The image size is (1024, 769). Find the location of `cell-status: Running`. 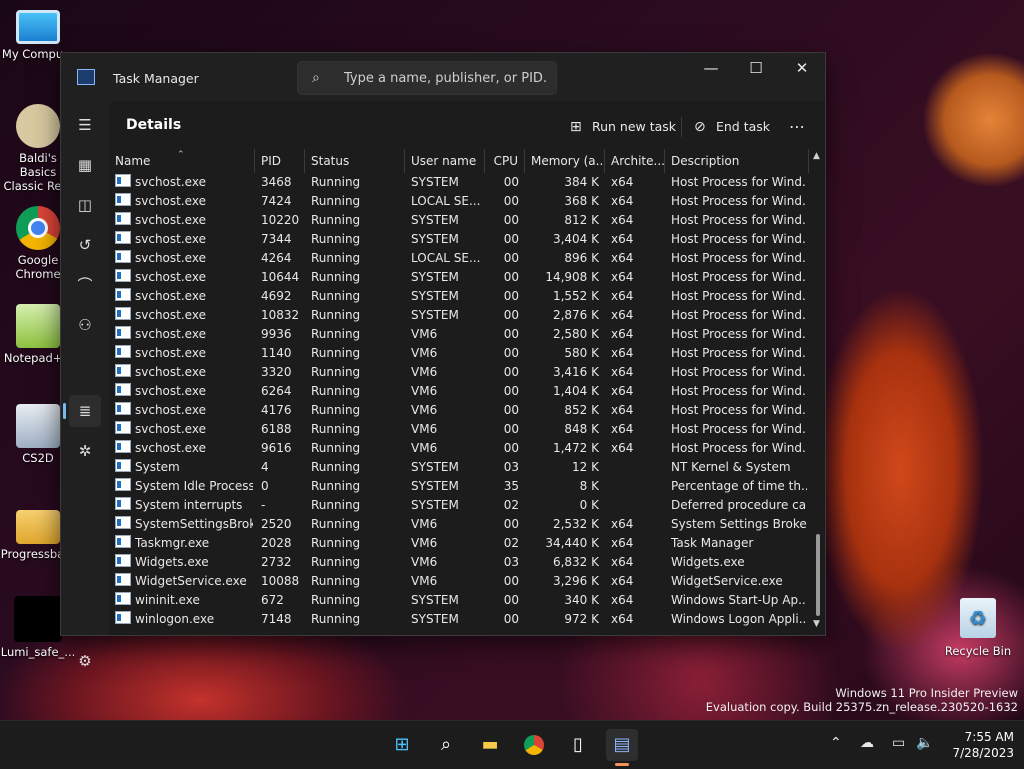

cell-status: Running is located at coordinates (336, 220).